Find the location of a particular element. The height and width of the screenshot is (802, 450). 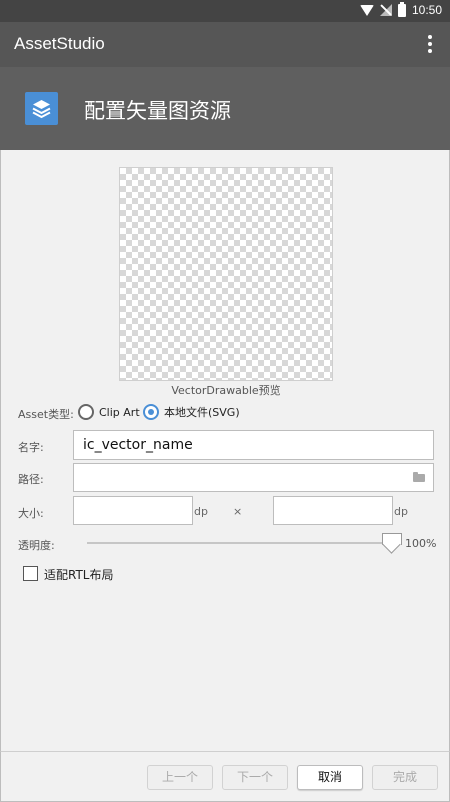

previous-button: 上一个 is located at coordinates (180, 777).